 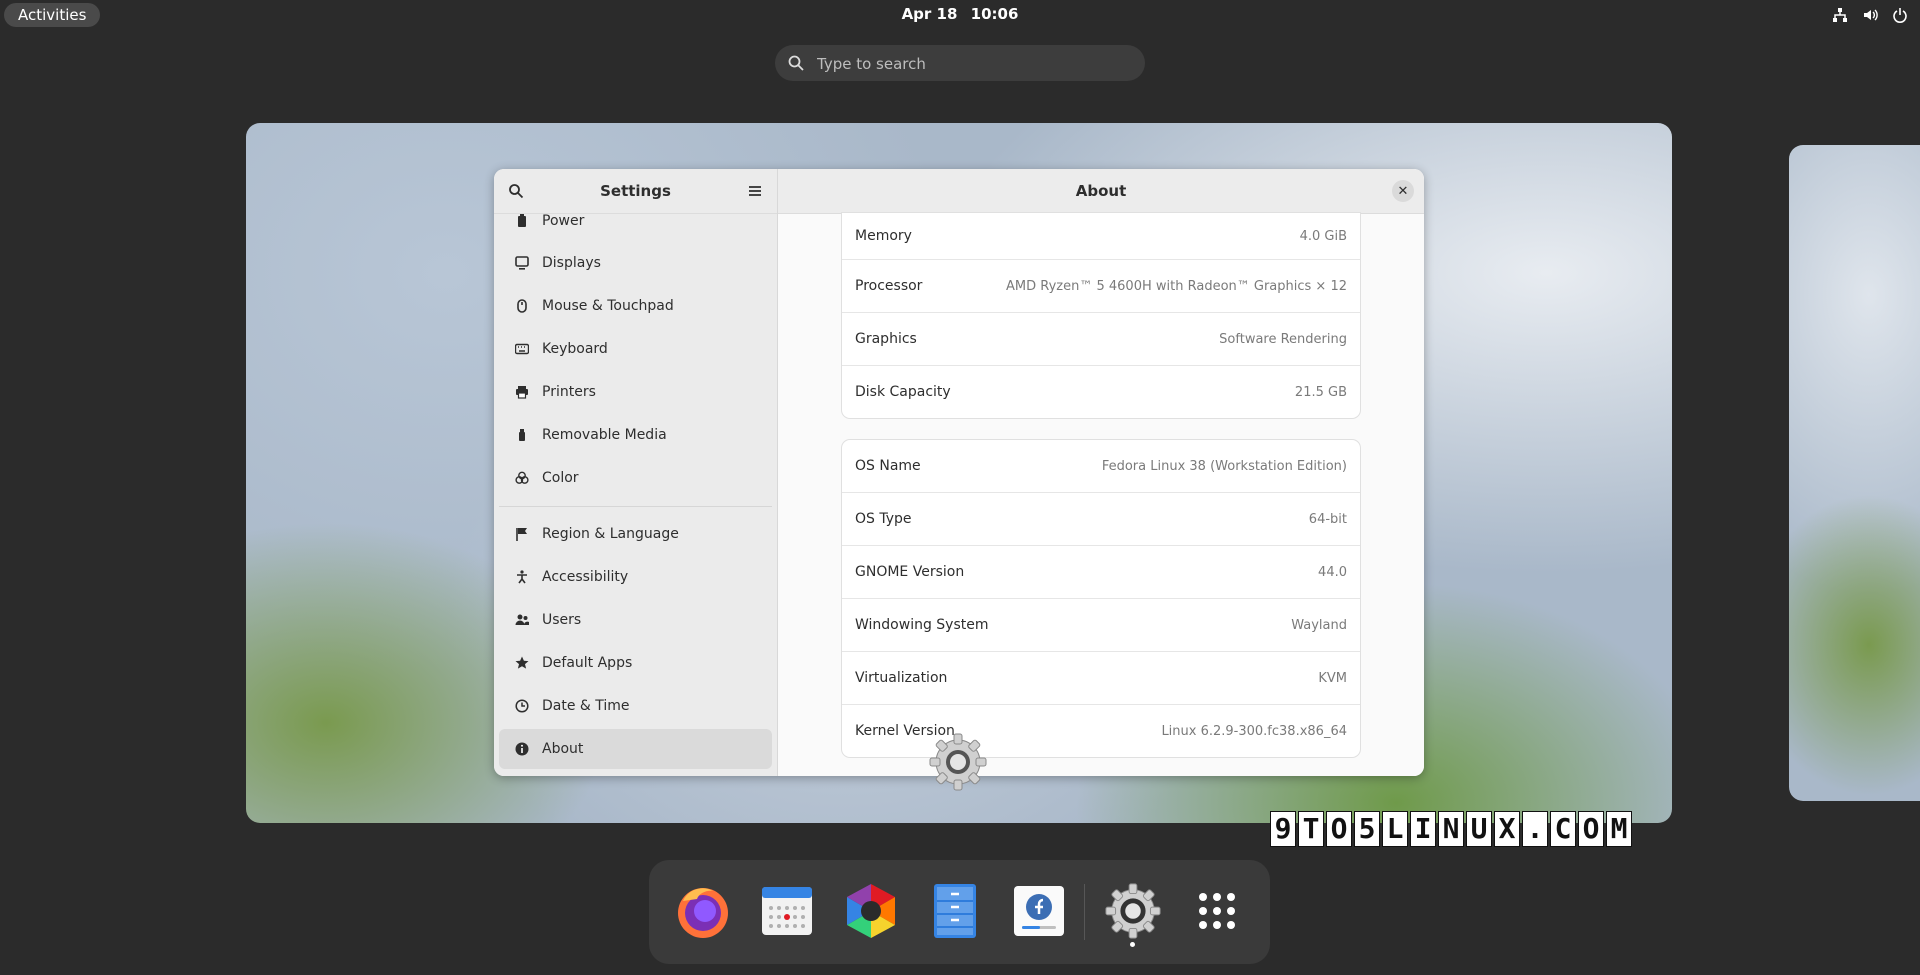 I want to click on info-row-windowing-system: Windowing System Wayland, so click(x=1101, y=625).